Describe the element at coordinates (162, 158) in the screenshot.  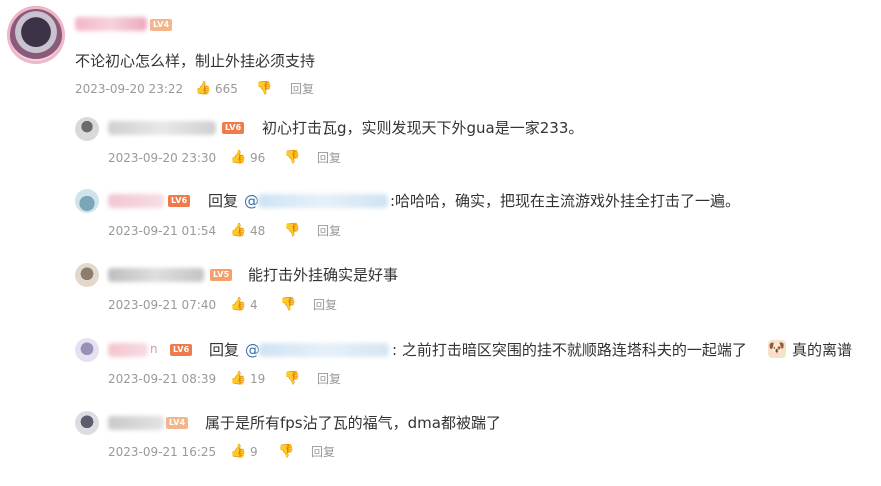
I see `timestamp: 2023-09-20 23:30` at that location.